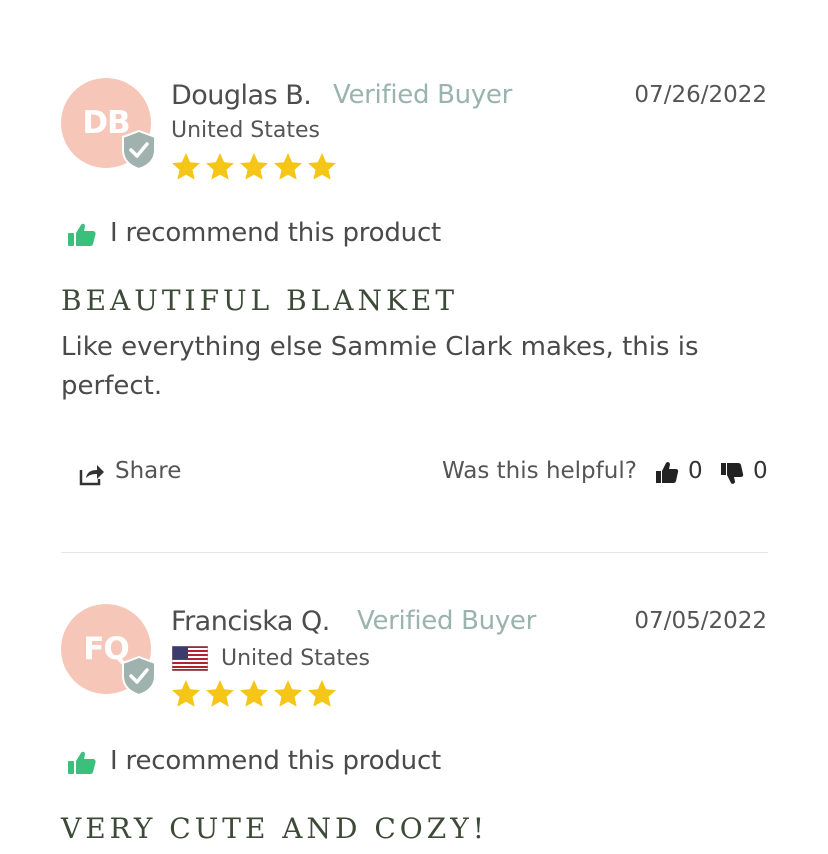 The image size is (828, 854). I want to click on us-flag-icon, so click(190, 658).